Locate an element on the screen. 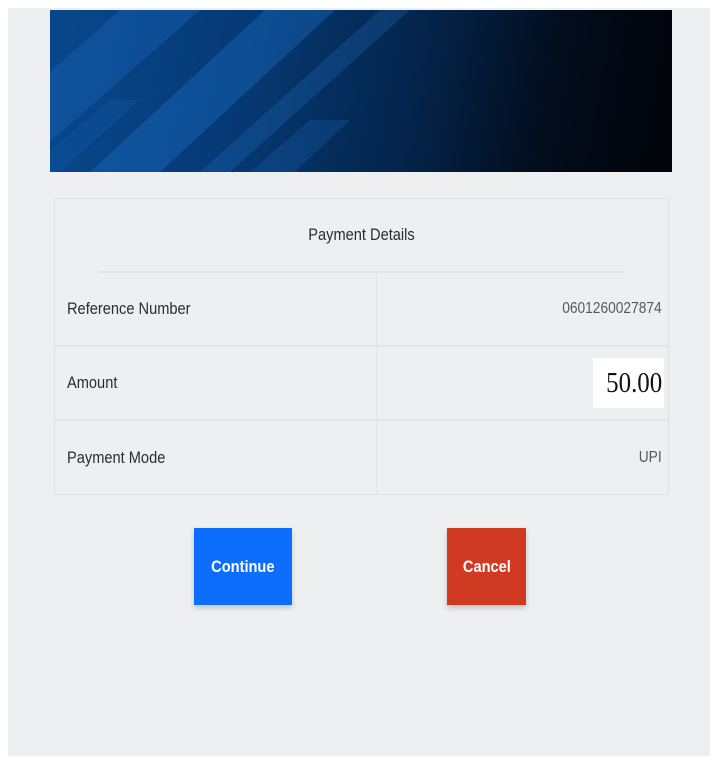 The width and height of the screenshot is (718, 764). reference-number-value: 0601260027874 is located at coordinates (612, 308).